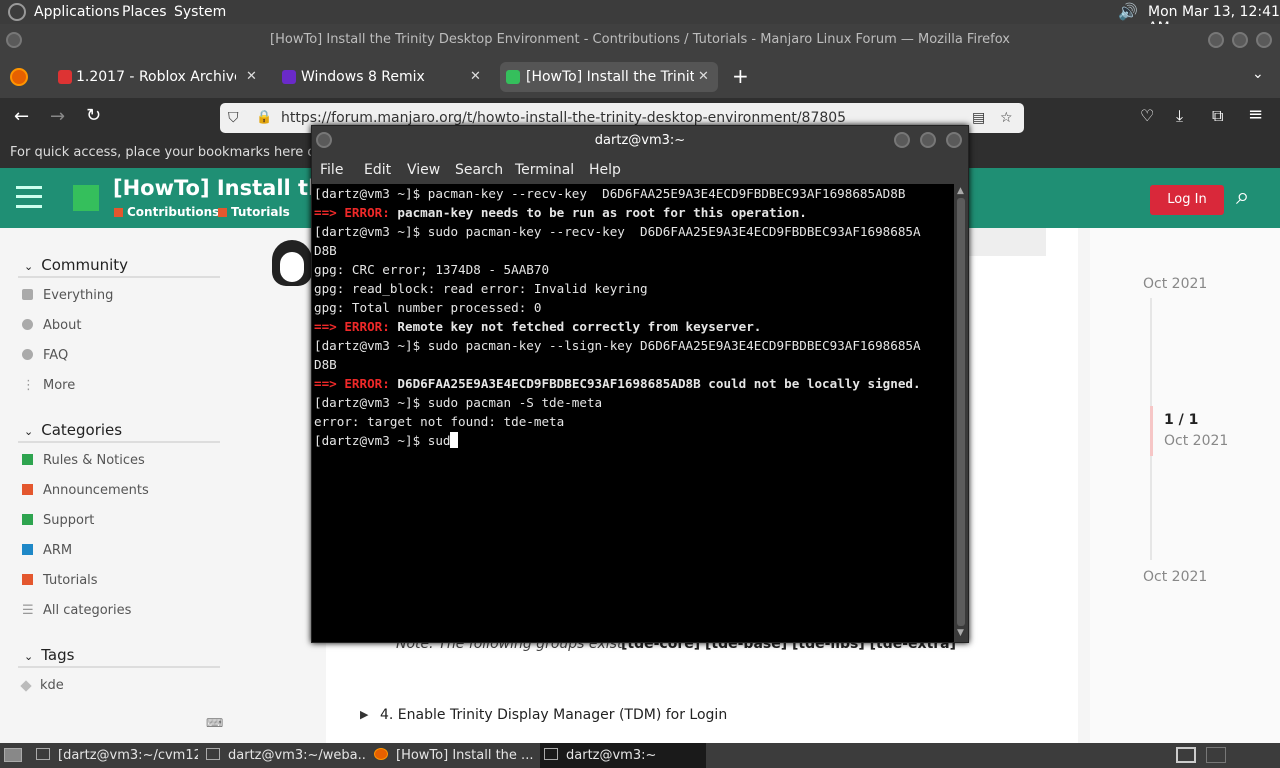  Describe the element at coordinates (423, 170) in the screenshot. I see `menu-view: View` at that location.